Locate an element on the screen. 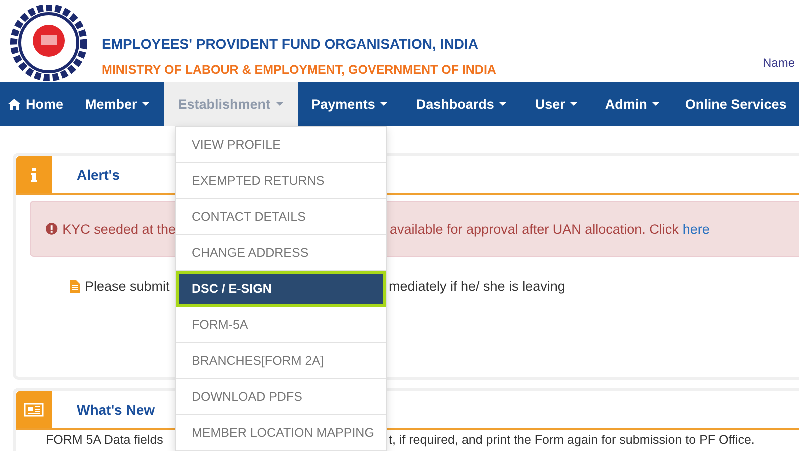 The width and height of the screenshot is (799, 451). panel-title: Alert's is located at coordinates (98, 174).